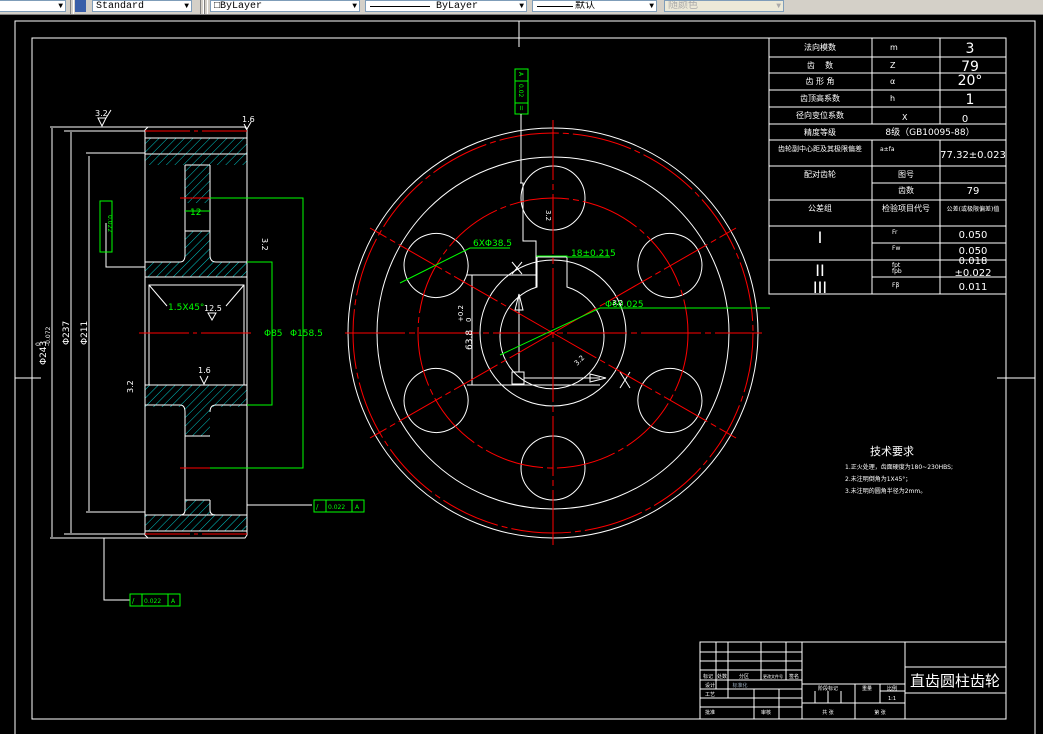  I want to click on svg-text: 0.011, so click(973, 287).